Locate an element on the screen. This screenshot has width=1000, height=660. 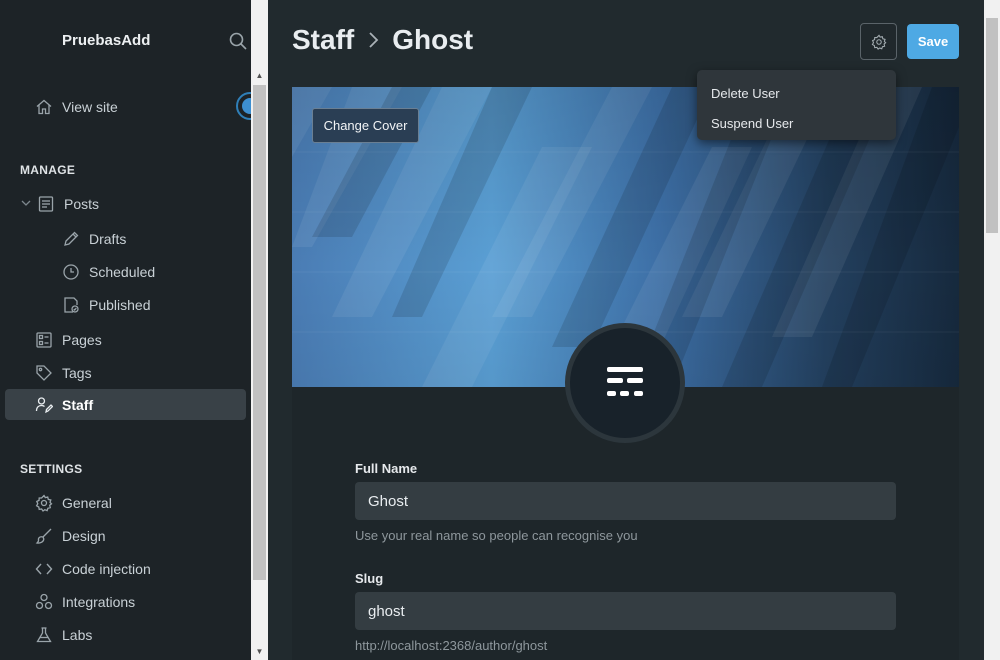
user-actions-menu: Delete User Suspend User is located at coordinates (796, 105).